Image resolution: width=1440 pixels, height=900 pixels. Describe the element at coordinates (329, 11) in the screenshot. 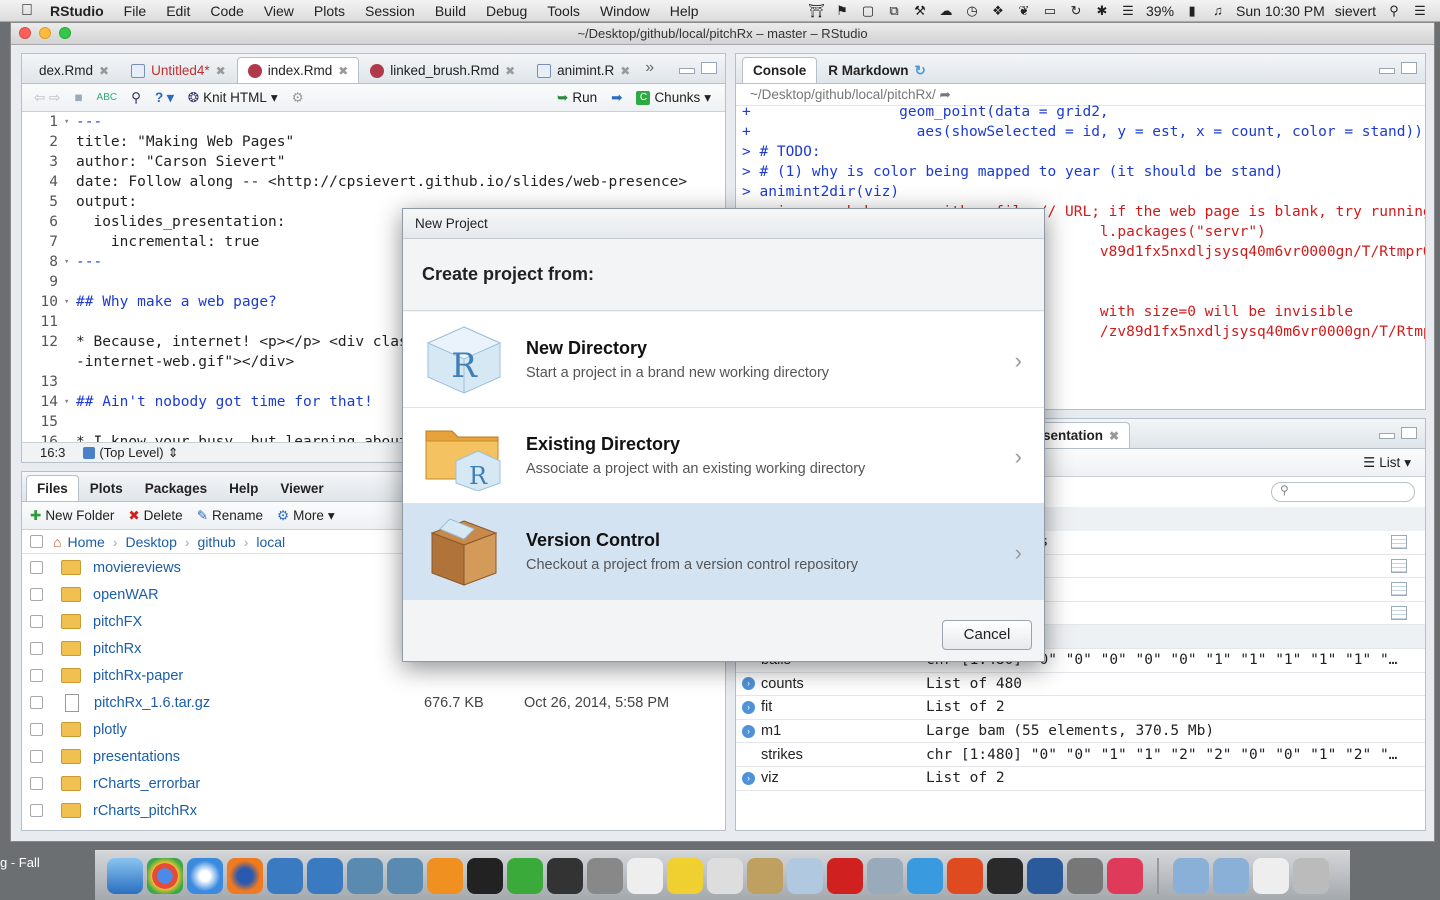

I see `menu-plots: Plots` at that location.